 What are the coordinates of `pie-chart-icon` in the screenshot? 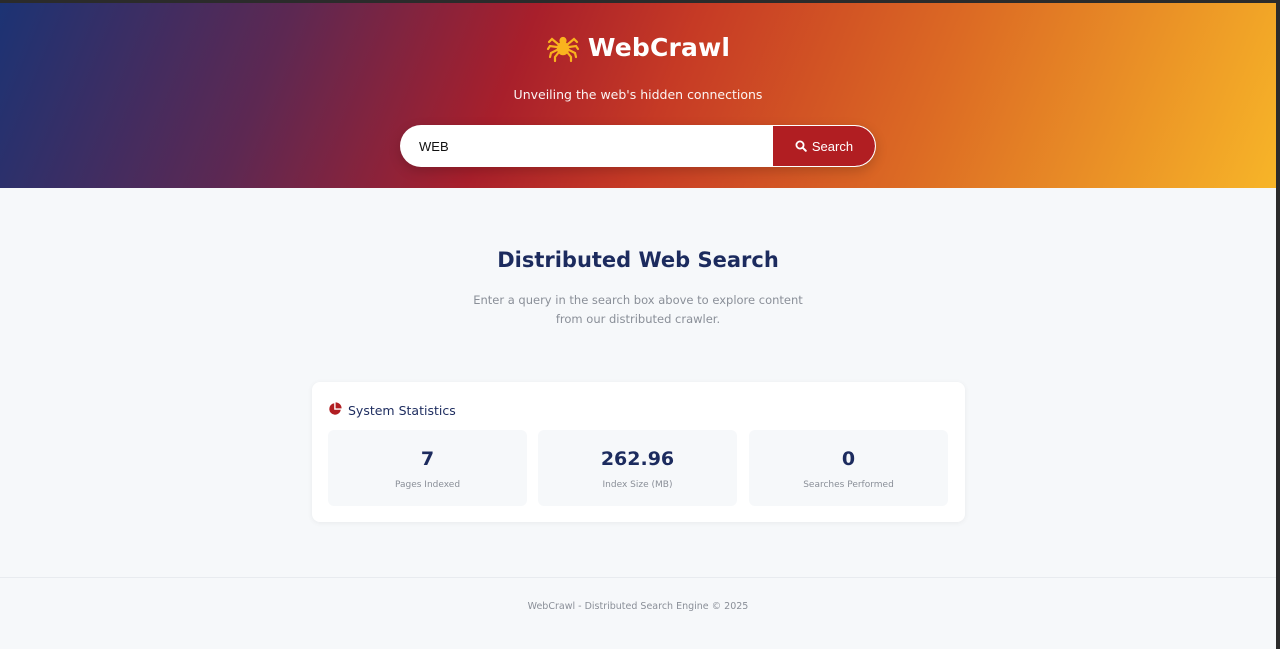 It's located at (335, 410).